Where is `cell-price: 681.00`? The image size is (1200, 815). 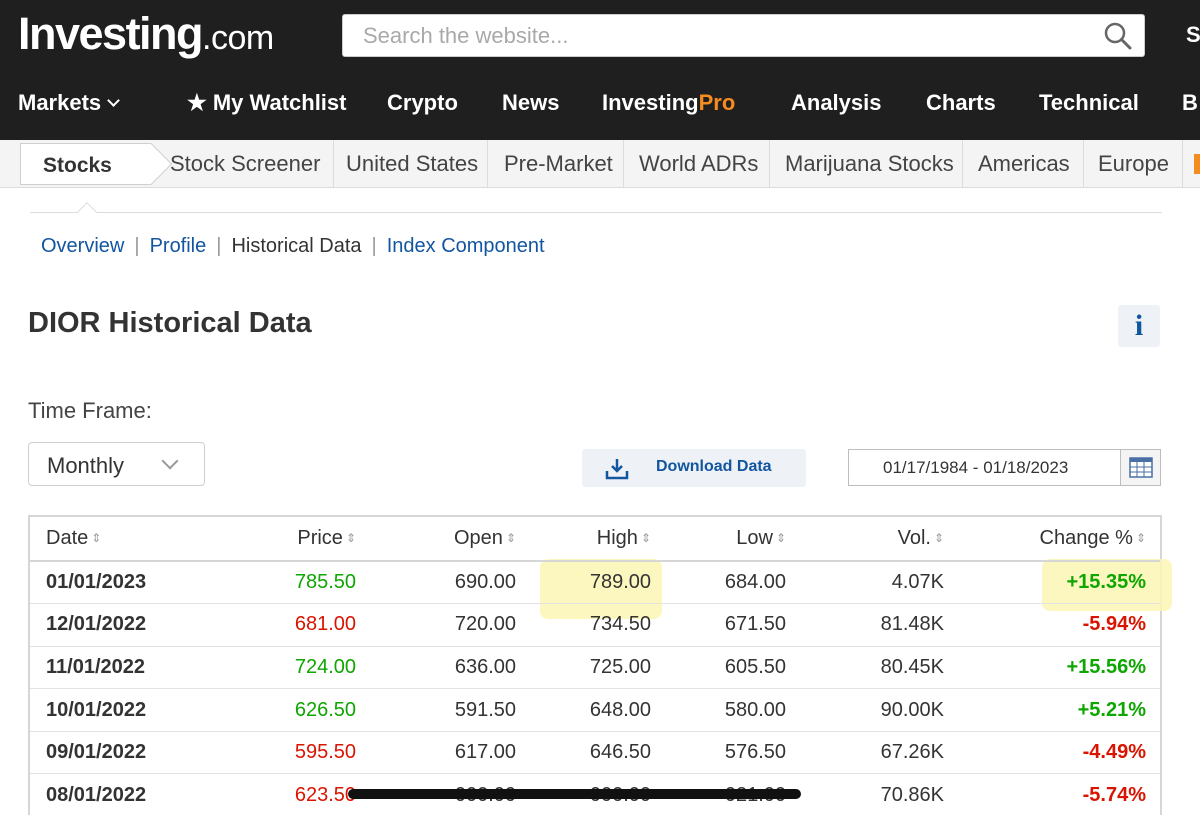 cell-price: 681.00 is located at coordinates (295, 625).